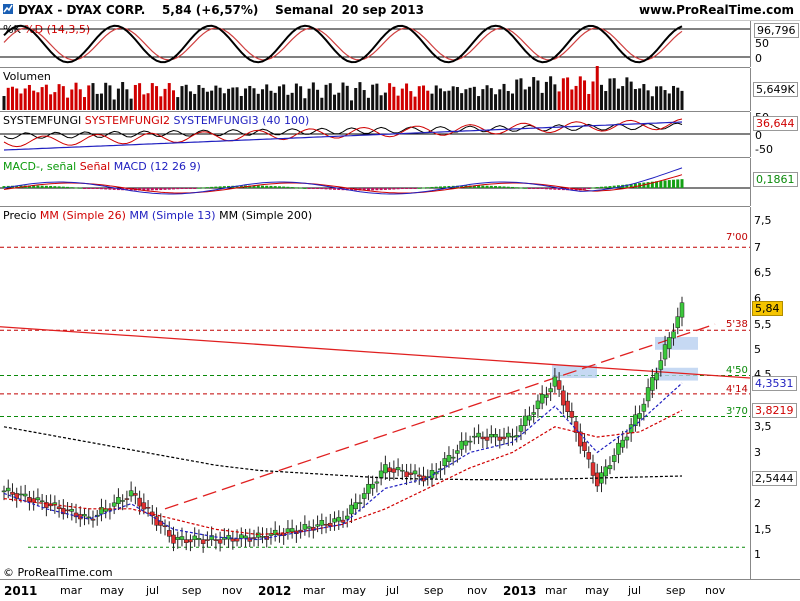  Describe the element at coordinates (763, 324) in the screenshot. I see `price-tick: 5,5` at that location.